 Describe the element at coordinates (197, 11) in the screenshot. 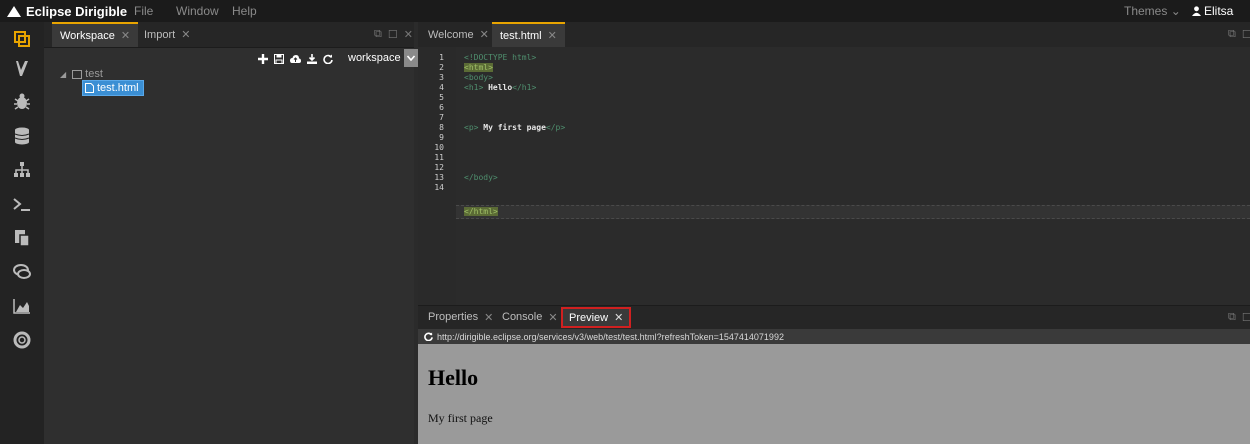

I see `menu-window: Window` at that location.